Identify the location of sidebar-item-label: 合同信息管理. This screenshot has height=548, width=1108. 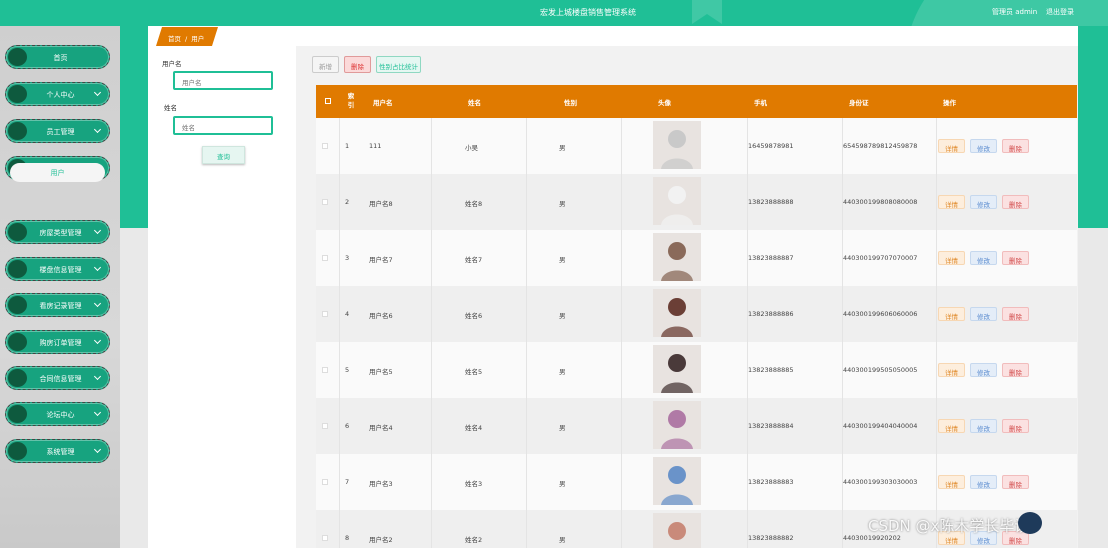
(60, 379).